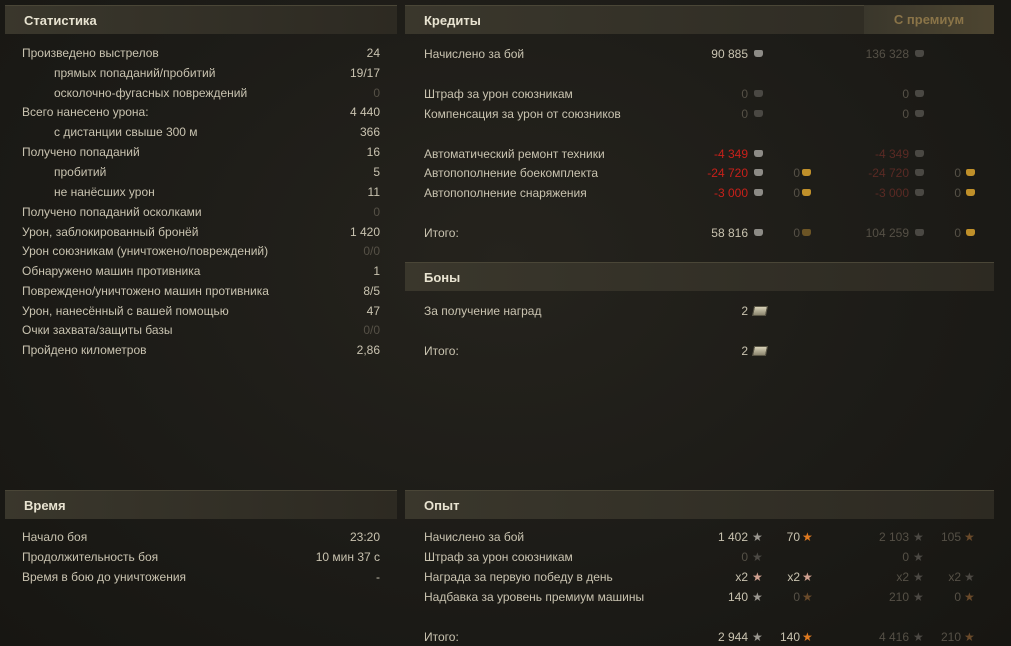 The image size is (1011, 646). Describe the element at coordinates (203, 53) in the screenshot. I see `stats-row: Произведено выстрелов 24` at that location.